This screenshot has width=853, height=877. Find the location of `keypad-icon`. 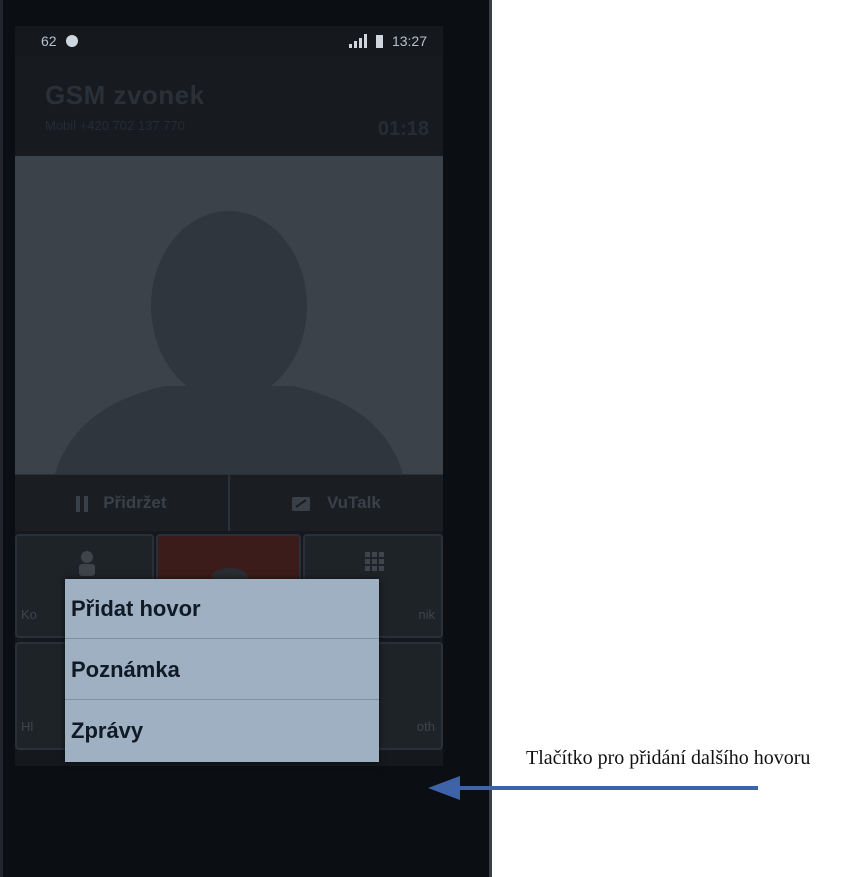

keypad-icon is located at coordinates (374, 561).